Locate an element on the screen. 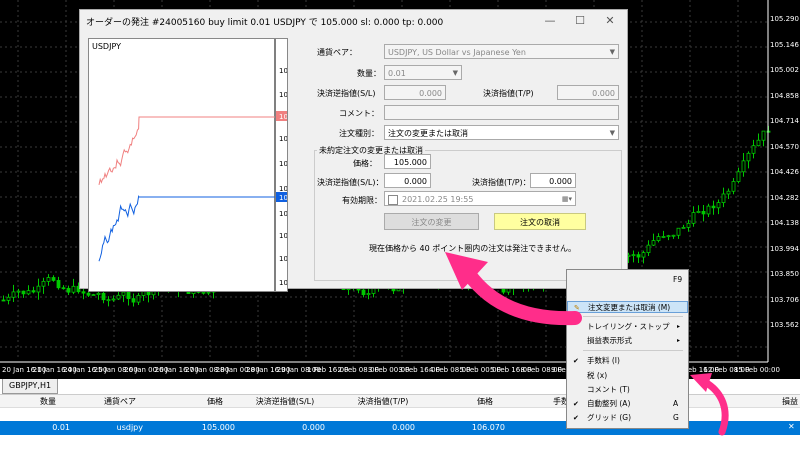 The width and height of the screenshot is (800, 450). arrow-to-menu-icon is located at coordinates (715, 407).